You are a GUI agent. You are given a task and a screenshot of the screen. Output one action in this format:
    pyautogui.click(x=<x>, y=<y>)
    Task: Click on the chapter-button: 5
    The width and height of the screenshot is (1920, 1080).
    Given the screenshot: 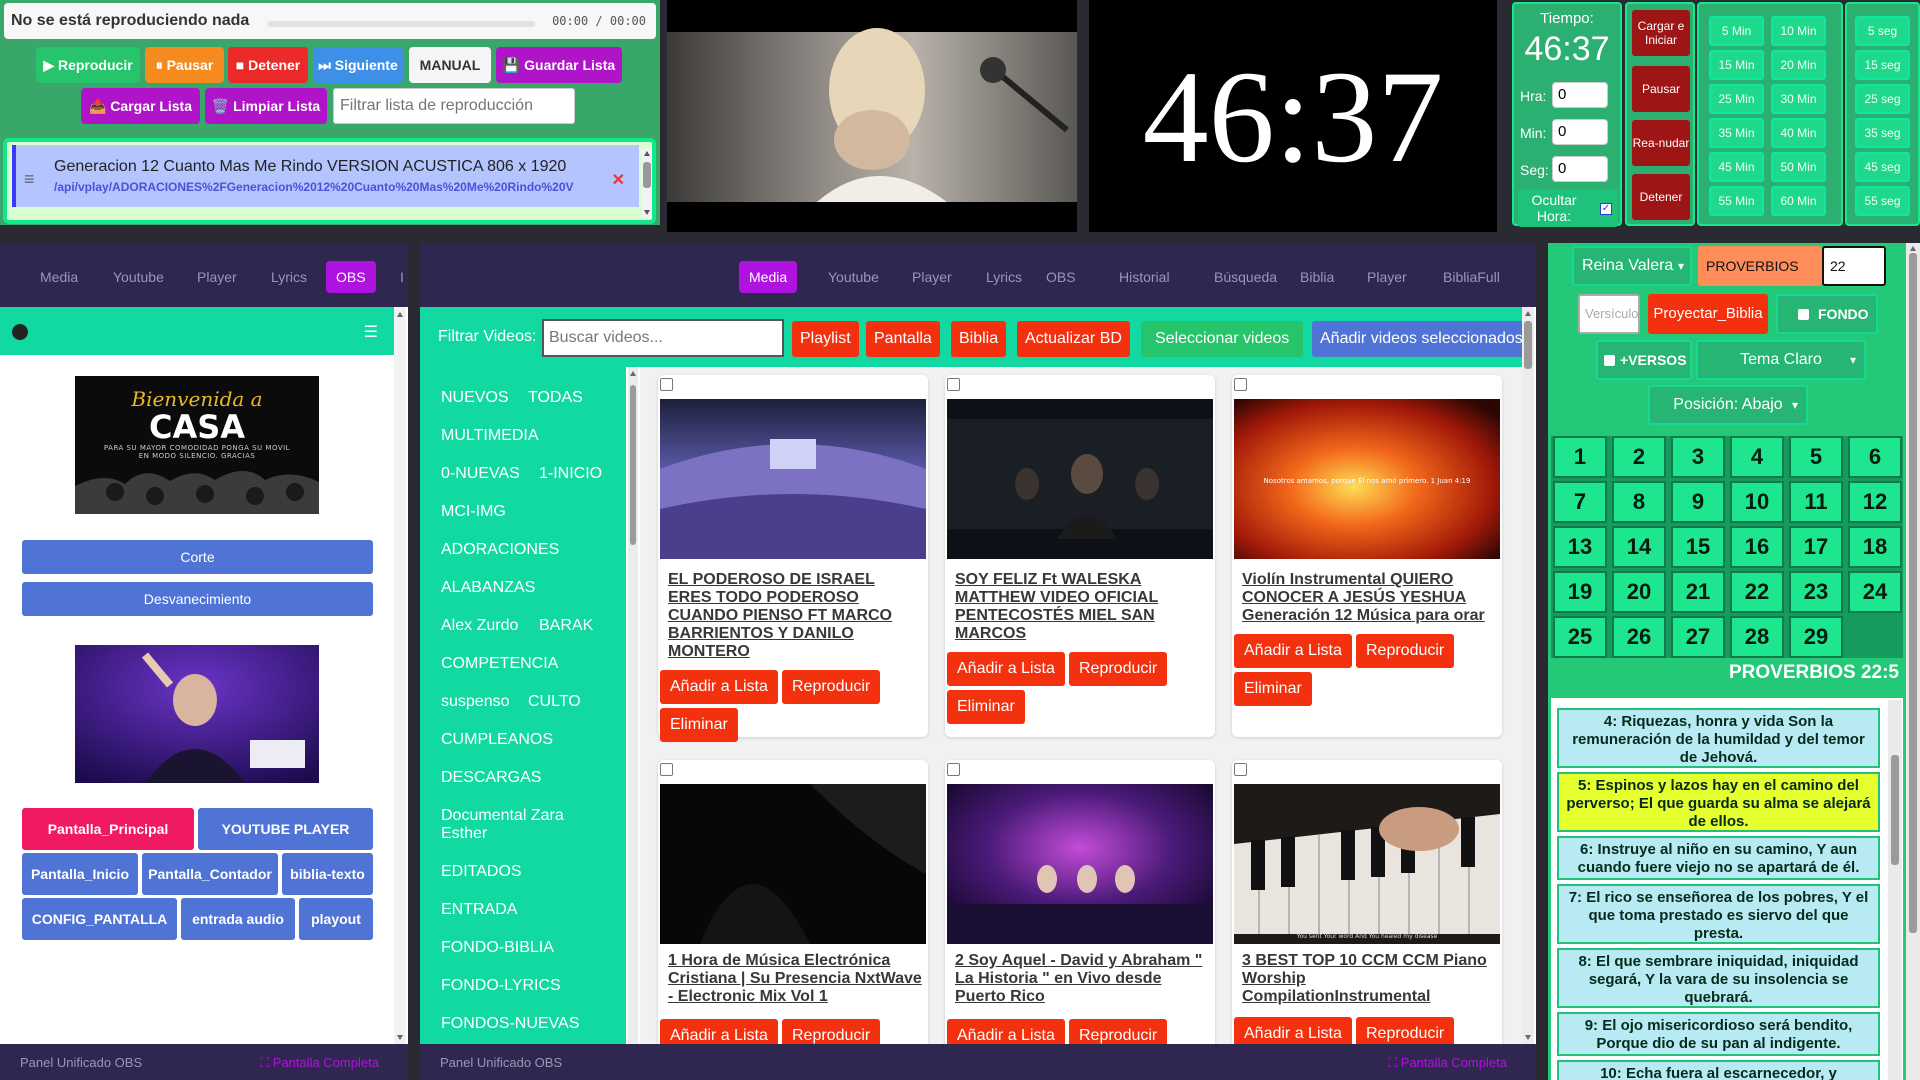 What is the action you would take?
    pyautogui.click(x=1816, y=457)
    